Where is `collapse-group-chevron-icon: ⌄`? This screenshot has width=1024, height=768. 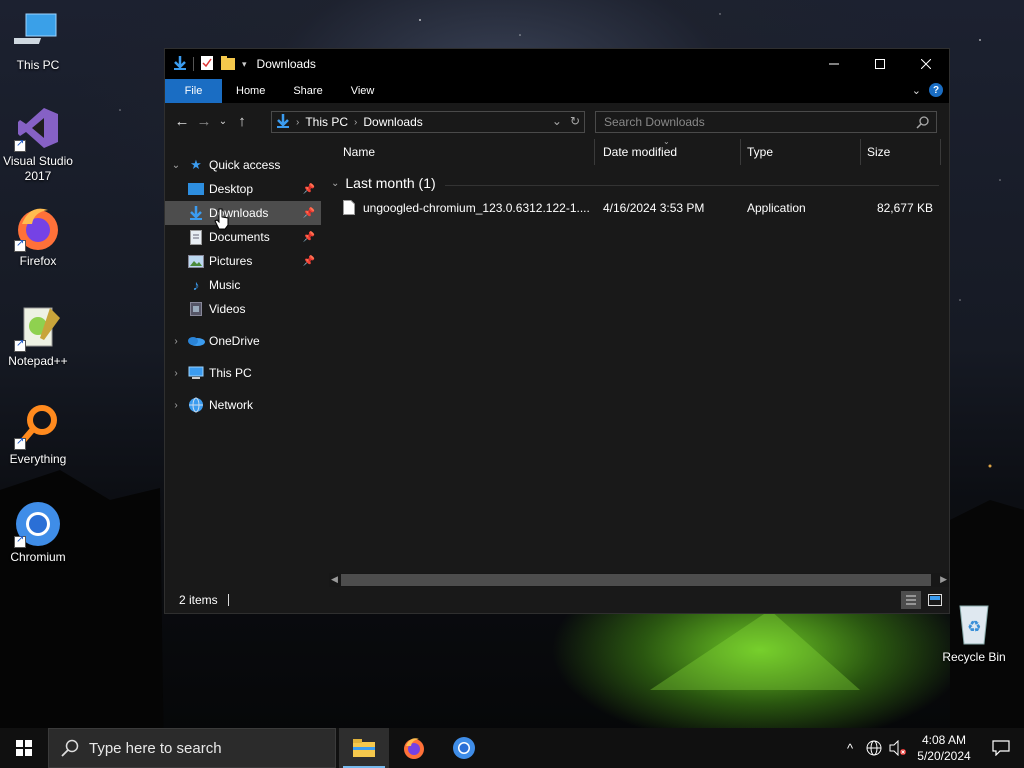 collapse-group-chevron-icon: ⌄ is located at coordinates (335, 183).